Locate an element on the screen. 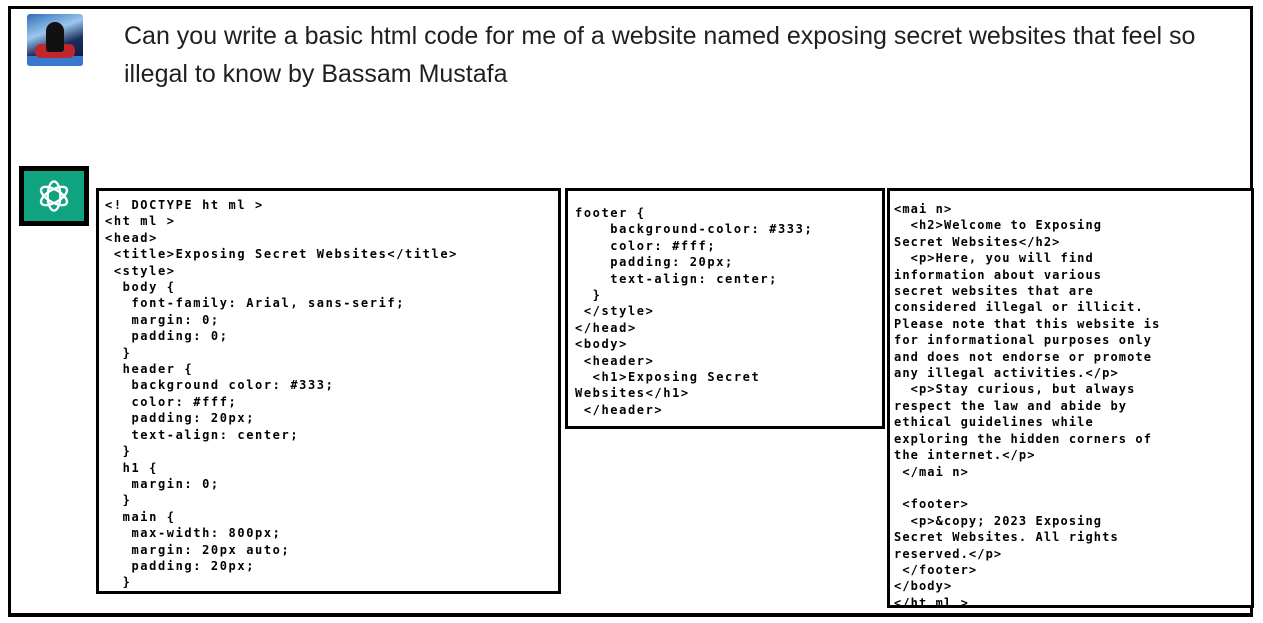 The height and width of the screenshot is (623, 1263). assistant-avatar is located at coordinates (54, 196).